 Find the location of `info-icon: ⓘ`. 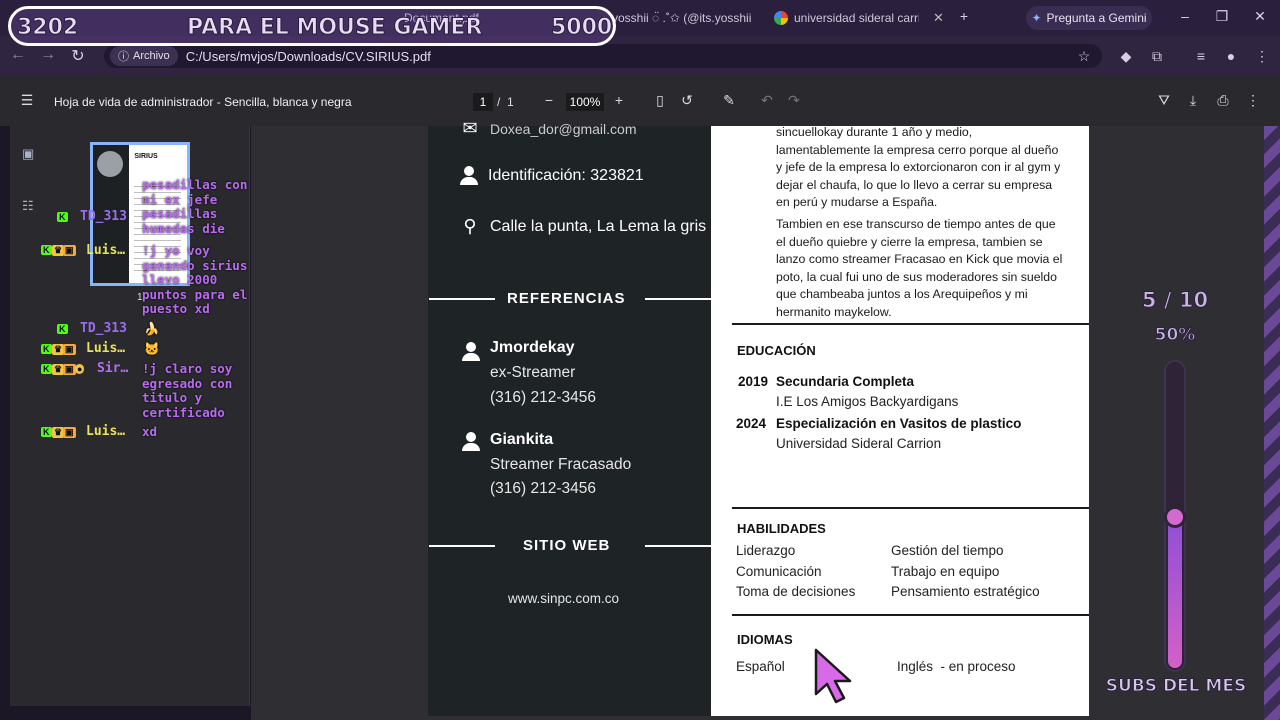

info-icon: ⓘ is located at coordinates (123, 57).